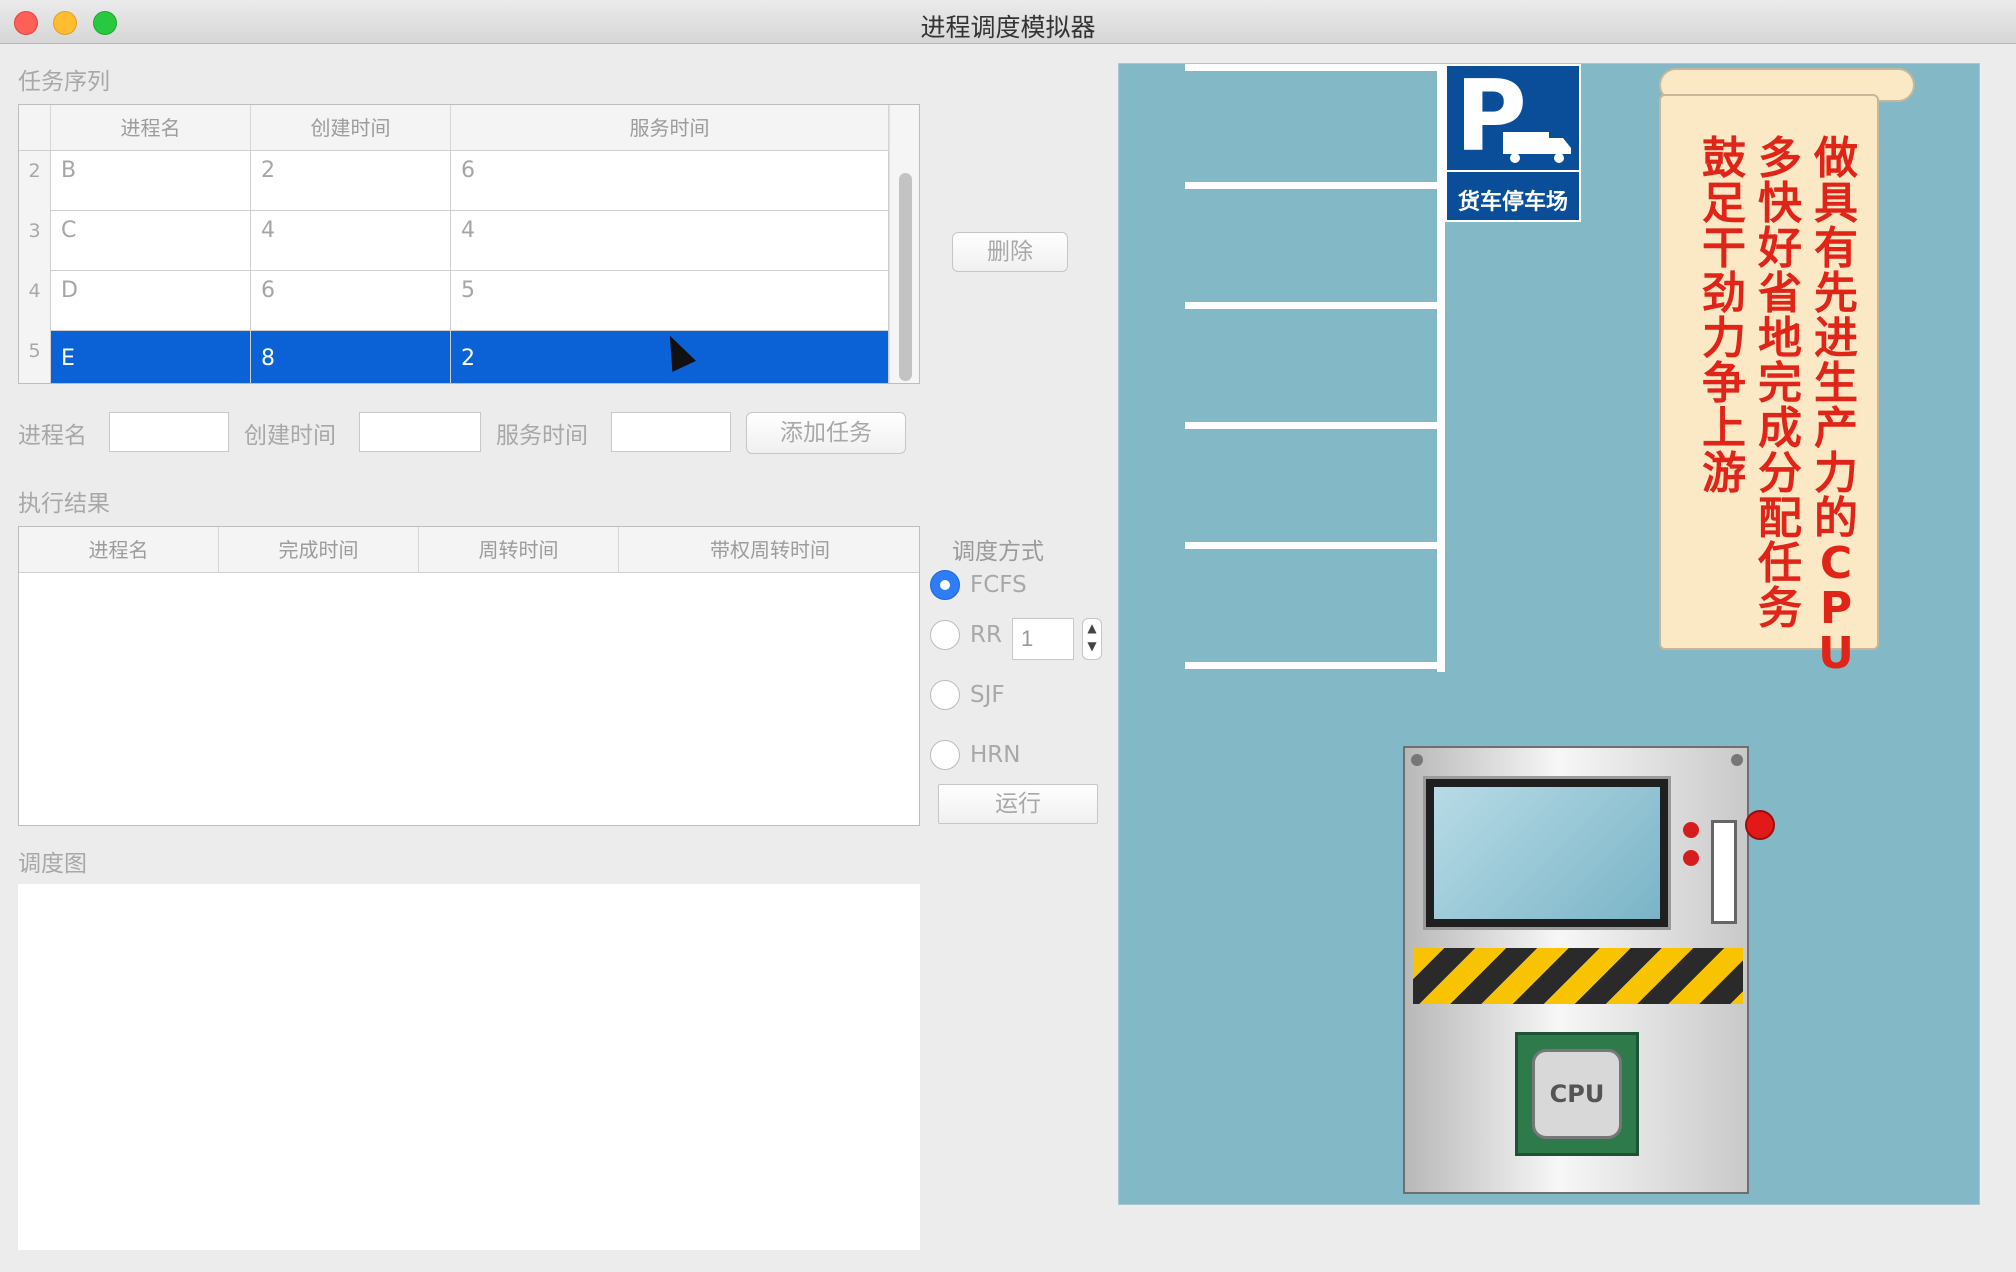 This screenshot has height=1272, width=2016. What do you see at coordinates (945, 755) in the screenshot?
I see `hrn-radio` at bounding box center [945, 755].